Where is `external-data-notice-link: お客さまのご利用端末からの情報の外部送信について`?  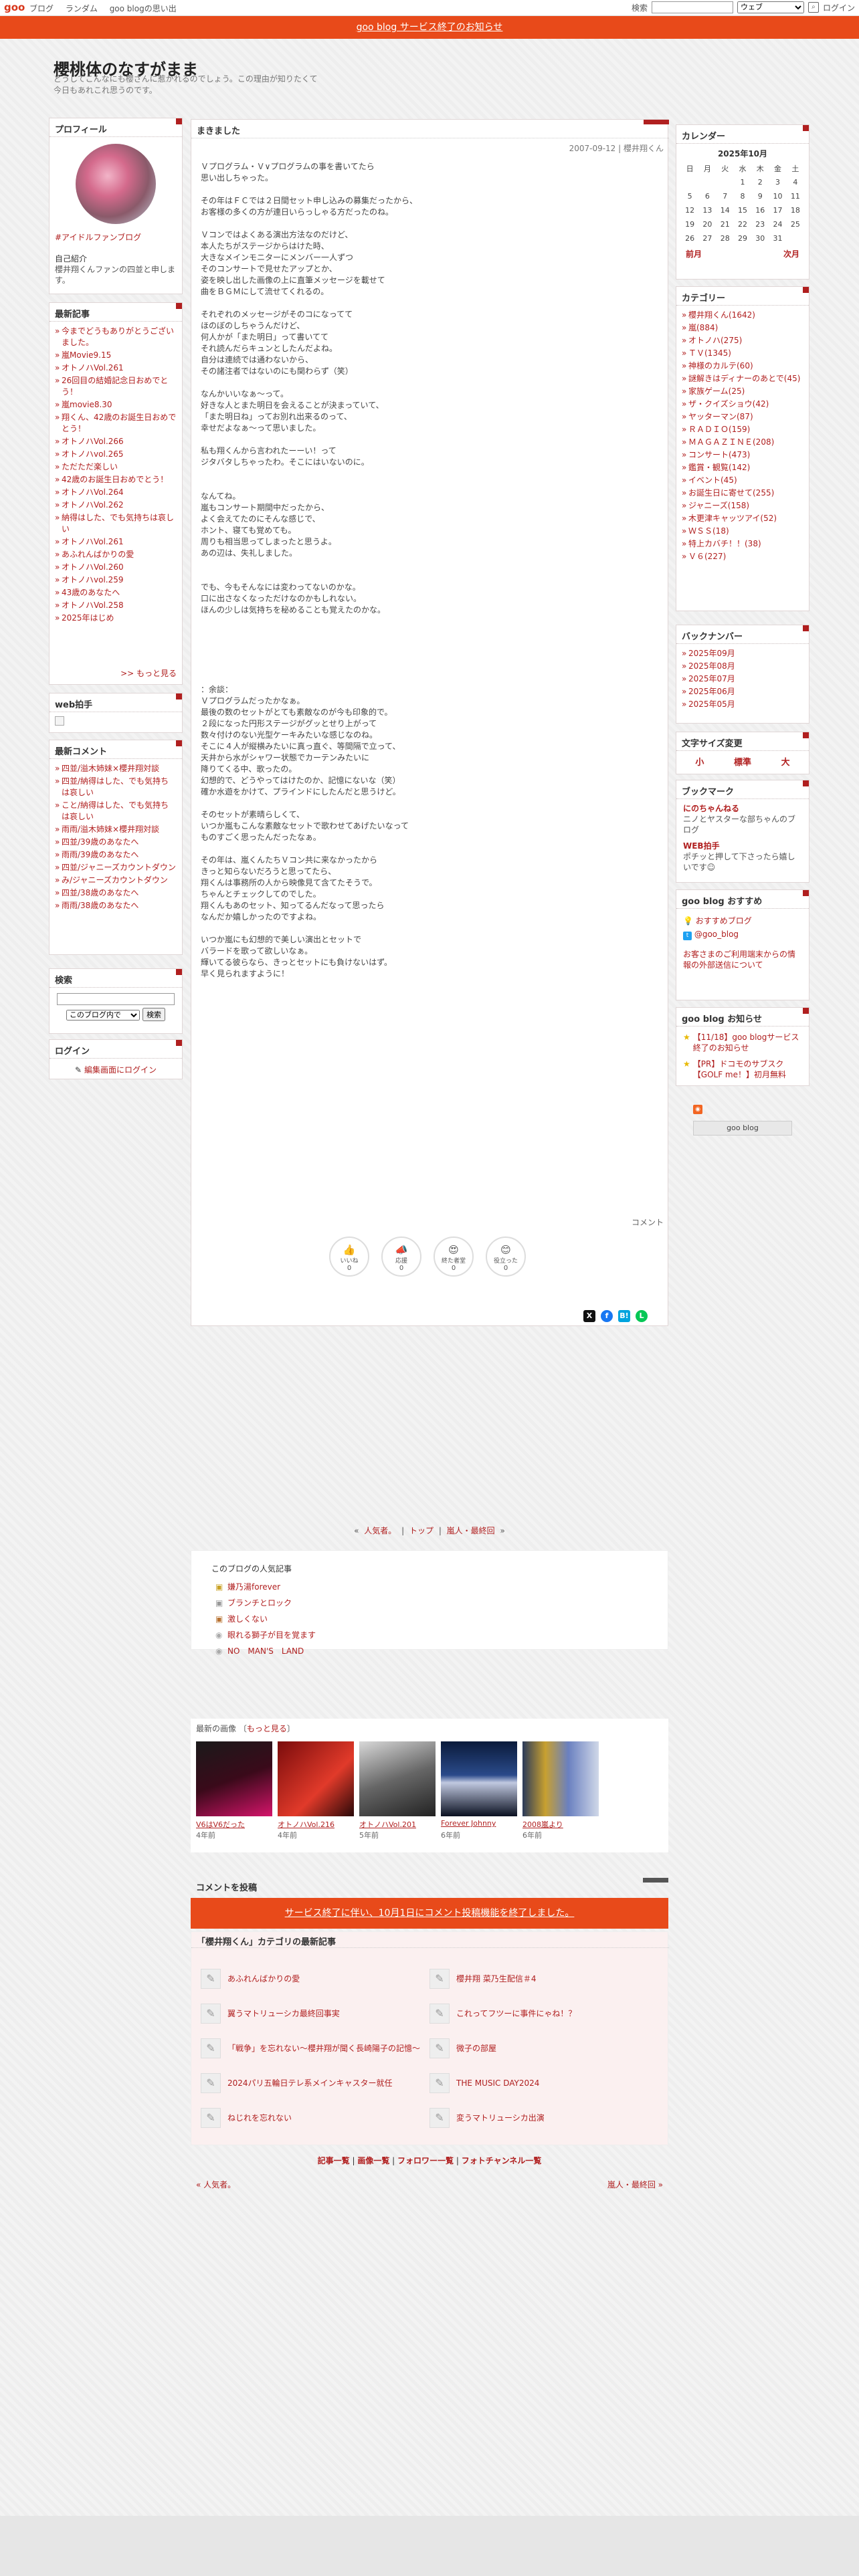
external-data-notice-link: お客さまのご利用端末からの情報の外部送信について is located at coordinates (742, 960).